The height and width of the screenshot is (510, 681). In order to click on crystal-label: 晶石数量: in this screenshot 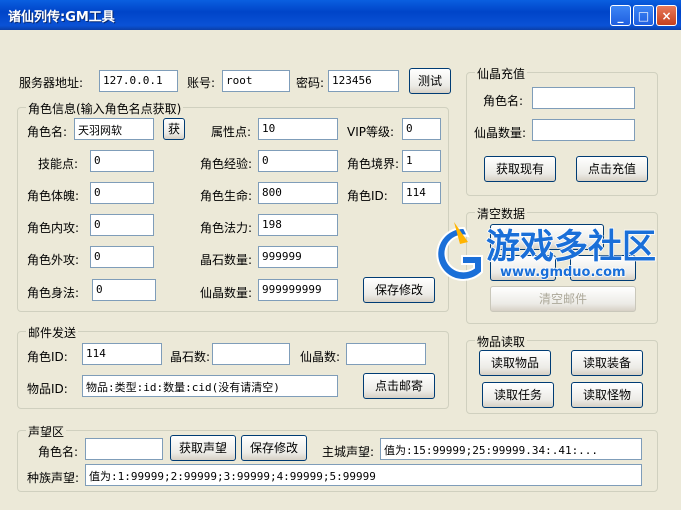, I will do `click(226, 260)`.